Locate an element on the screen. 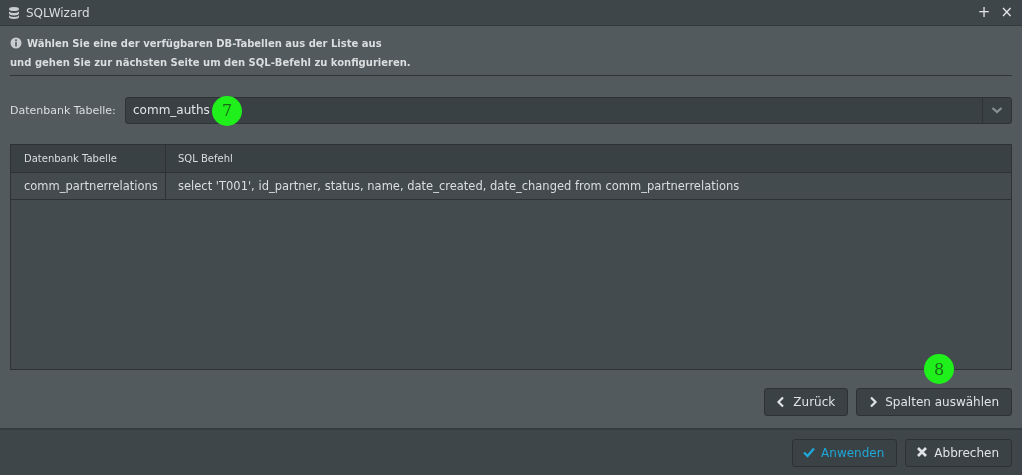 Image resolution: width=1022 pixels, height=475 pixels. back-button: Zurück is located at coordinates (806, 402).